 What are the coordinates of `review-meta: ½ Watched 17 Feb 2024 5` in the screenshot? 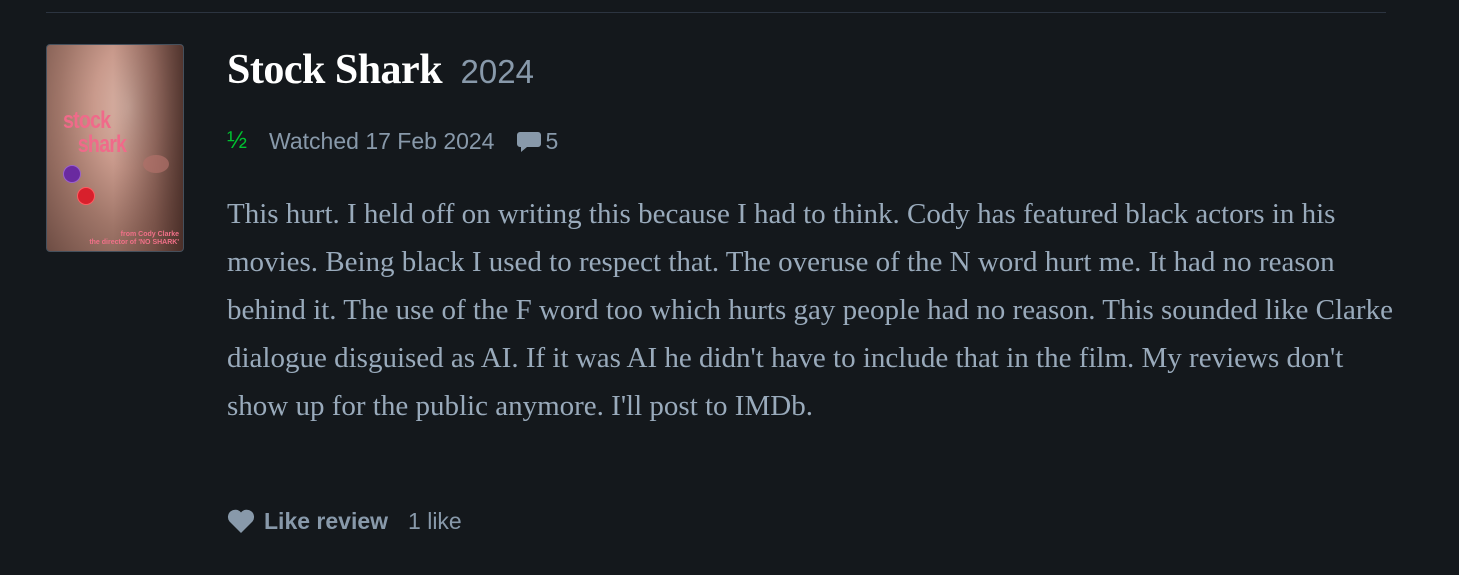 It's located at (392, 141).